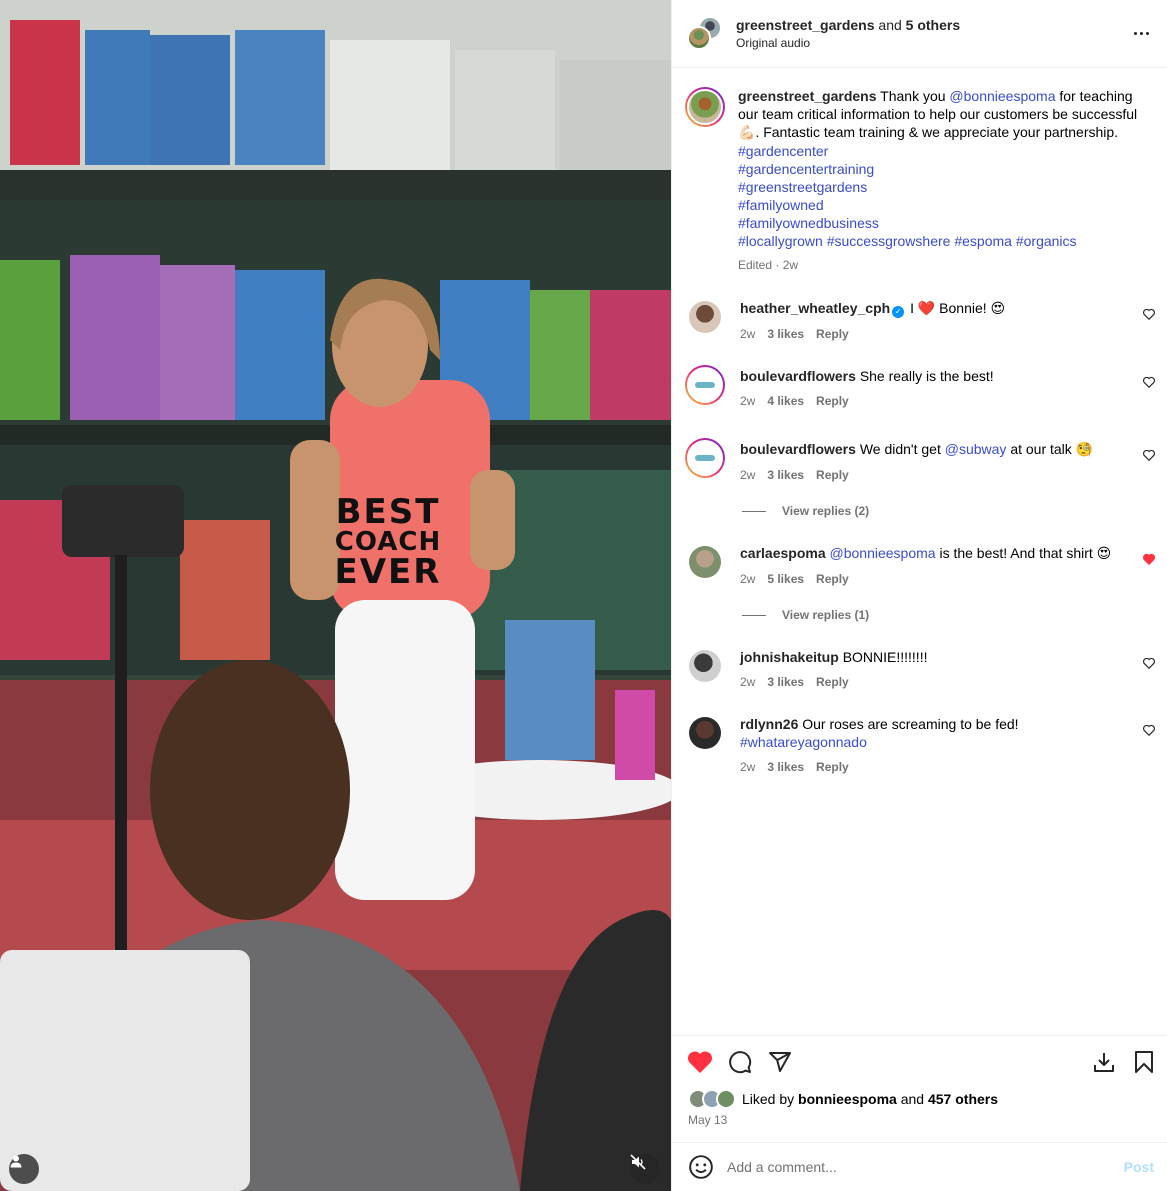  Describe the element at coordinates (768, 1099) in the screenshot. I see `liked-by-label: Liked by` at that location.